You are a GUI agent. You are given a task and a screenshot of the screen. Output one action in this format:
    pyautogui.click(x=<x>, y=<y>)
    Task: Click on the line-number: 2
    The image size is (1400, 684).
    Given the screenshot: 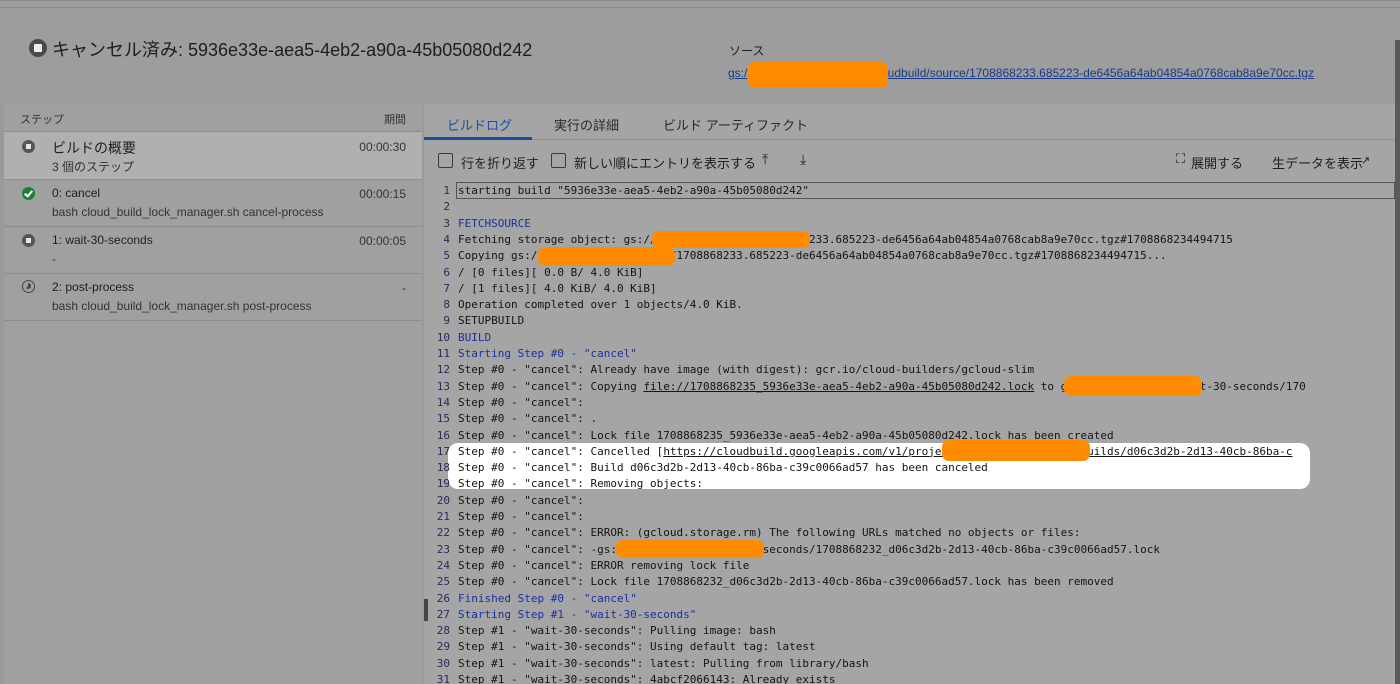 What is the action you would take?
    pyautogui.click(x=446, y=207)
    